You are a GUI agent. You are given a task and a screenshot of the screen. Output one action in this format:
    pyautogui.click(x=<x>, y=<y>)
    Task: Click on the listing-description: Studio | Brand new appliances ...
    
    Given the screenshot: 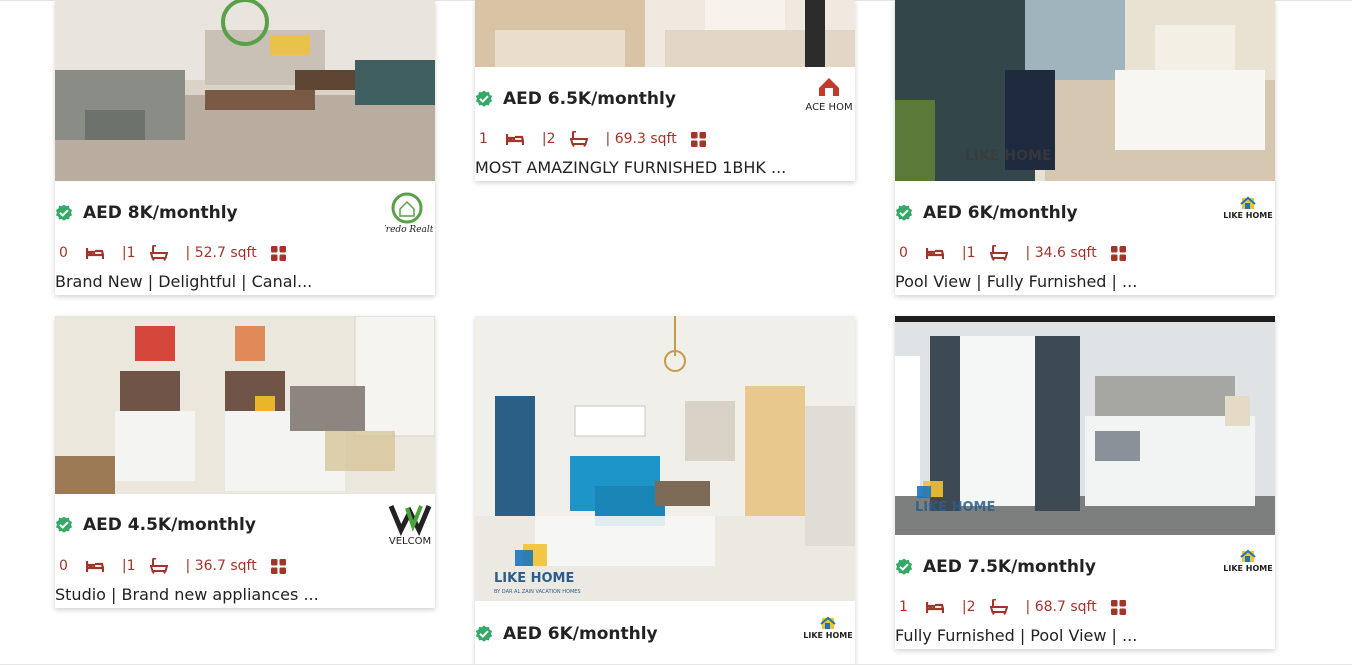 What is the action you would take?
    pyautogui.click(x=187, y=594)
    